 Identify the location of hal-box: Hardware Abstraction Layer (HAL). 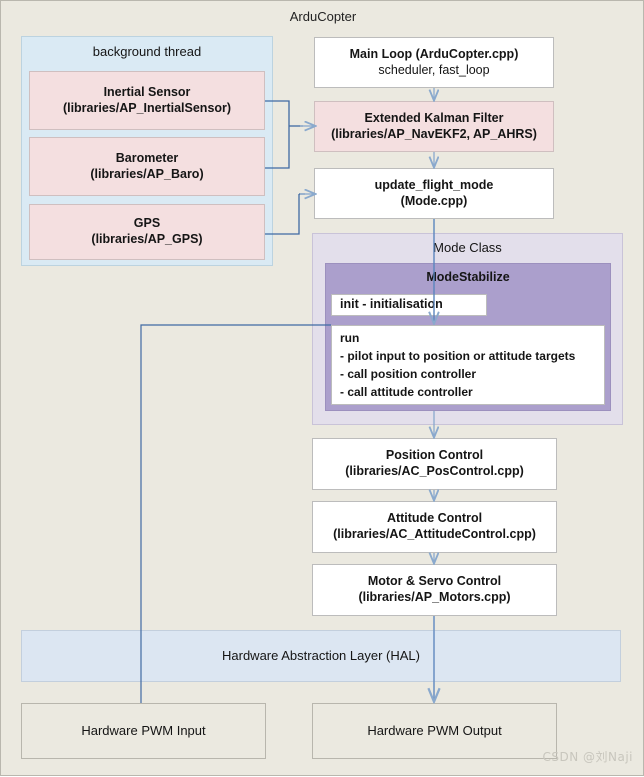
(321, 656).